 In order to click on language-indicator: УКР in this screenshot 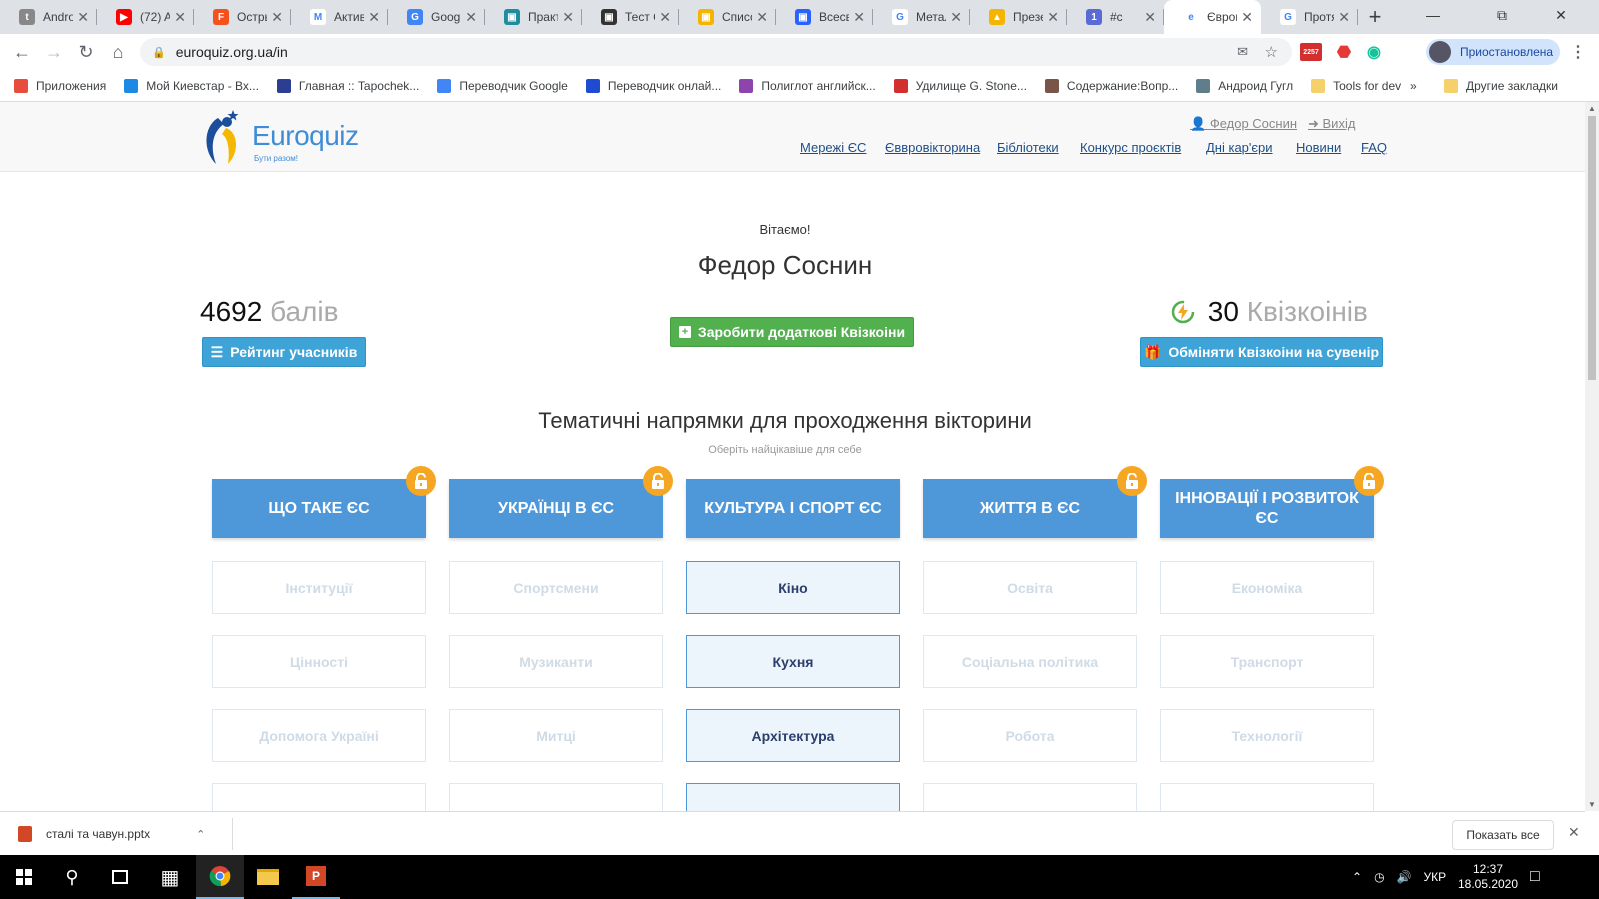, I will do `click(1435, 877)`.